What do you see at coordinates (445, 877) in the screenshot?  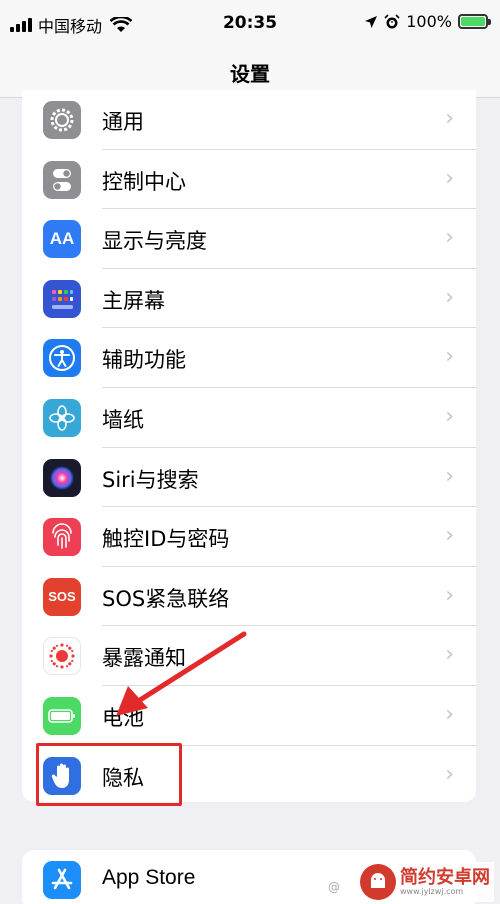 I see `watermark-text: 简约安卓网` at bounding box center [445, 877].